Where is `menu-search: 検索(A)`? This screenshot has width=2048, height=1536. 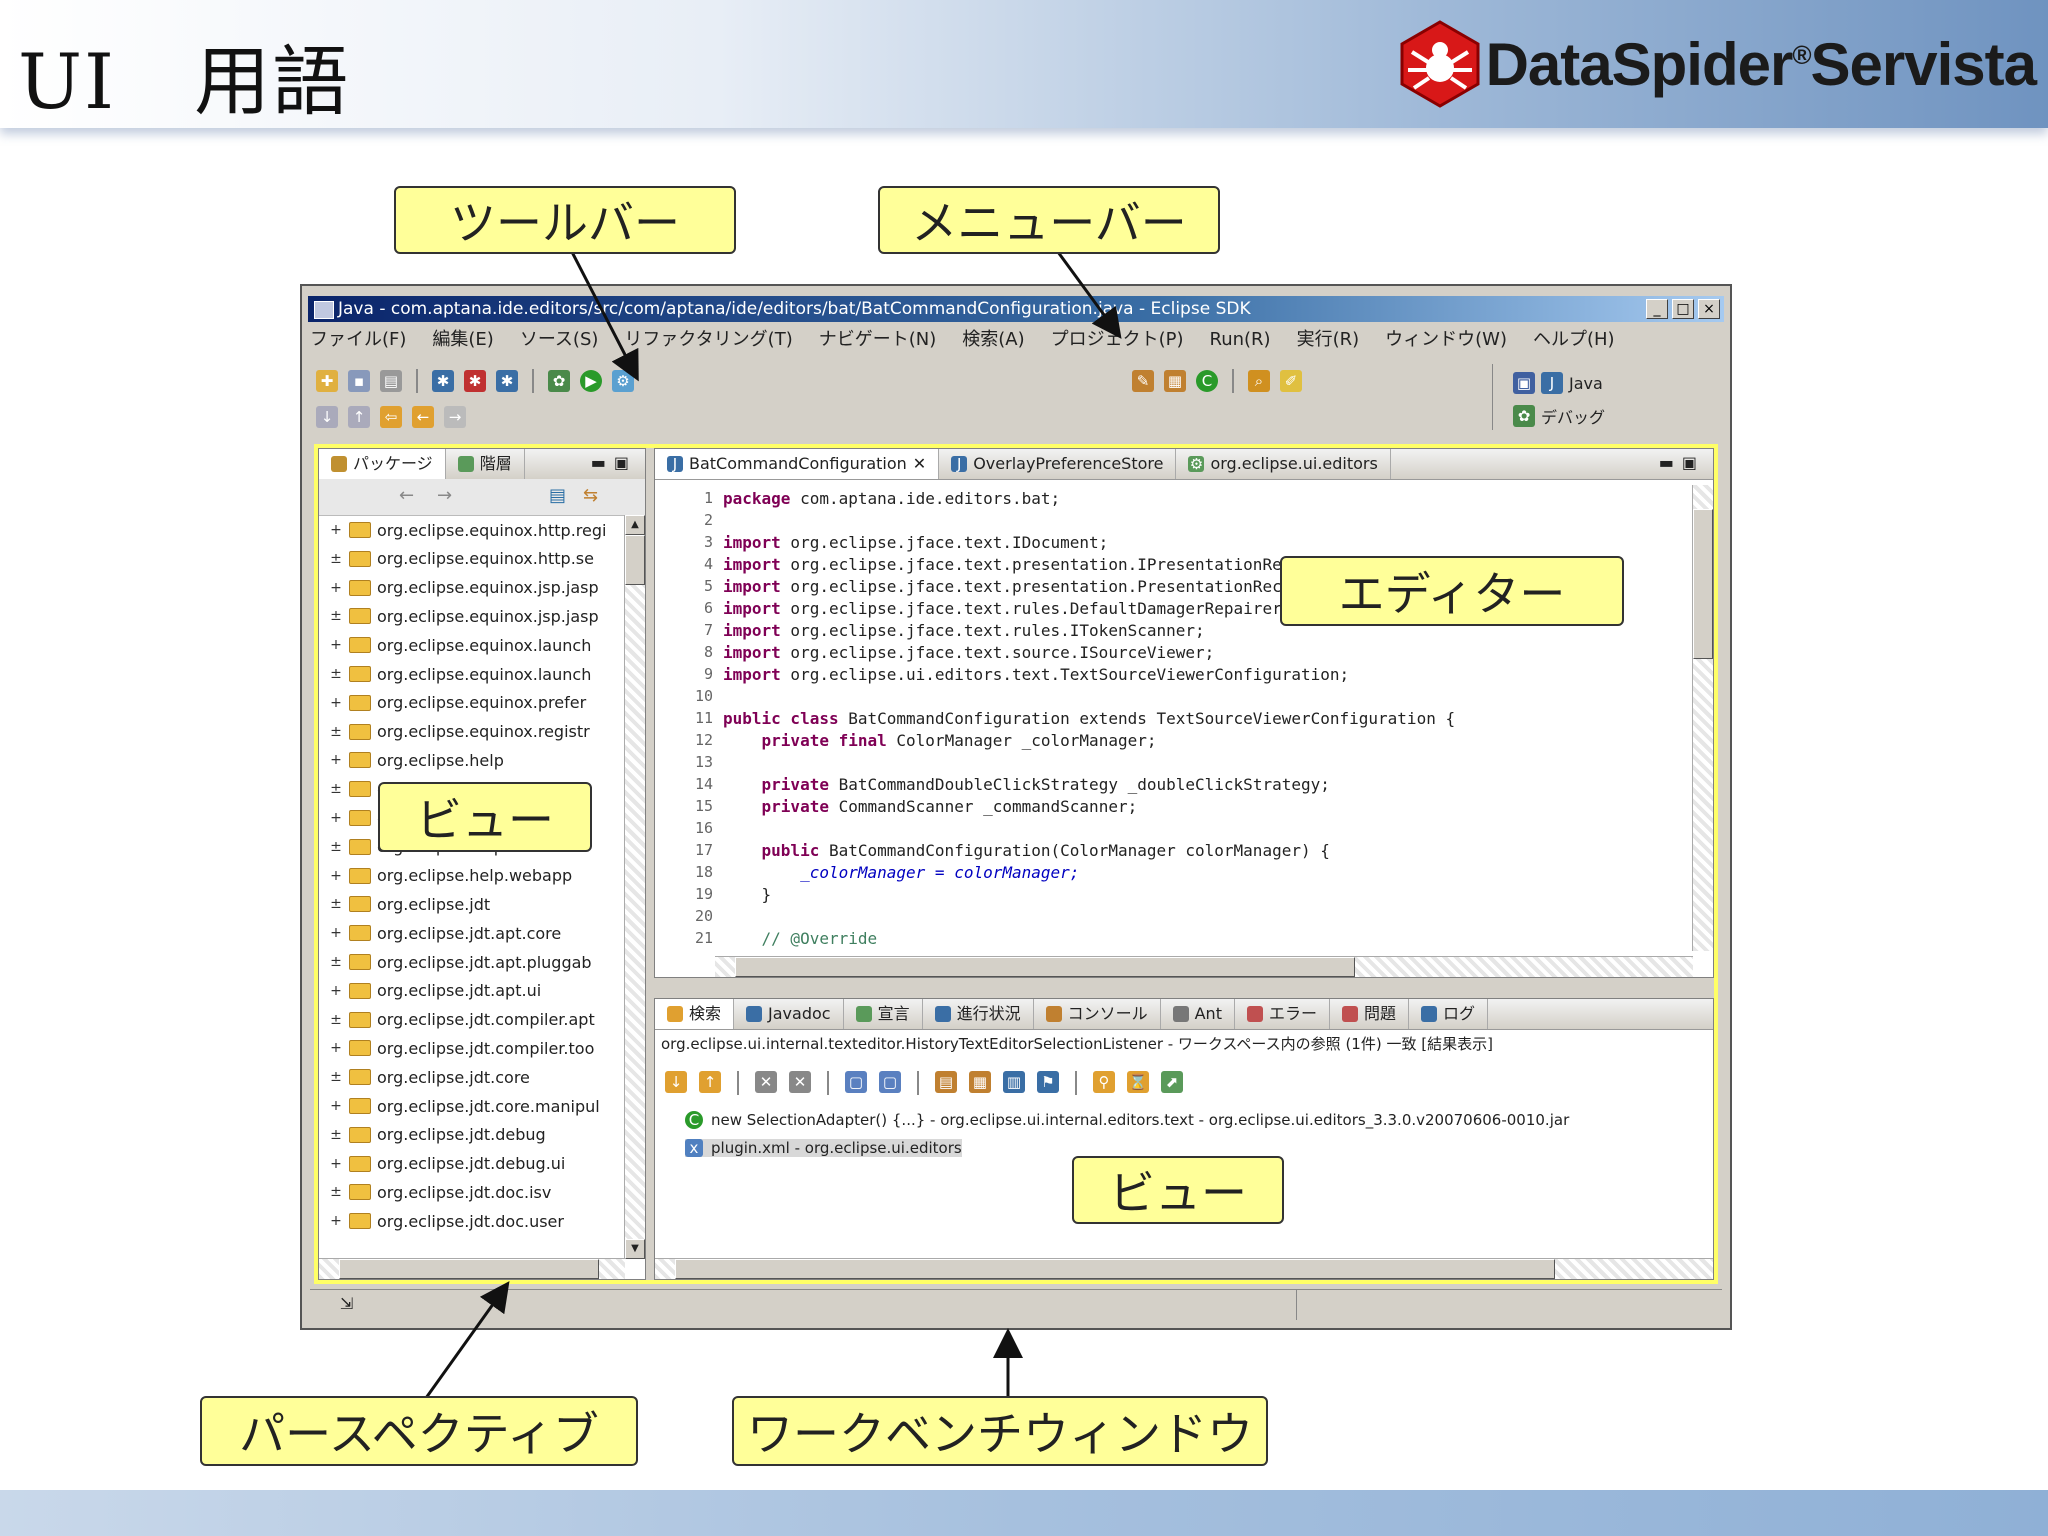
menu-search: 検索(A) is located at coordinates (993, 340).